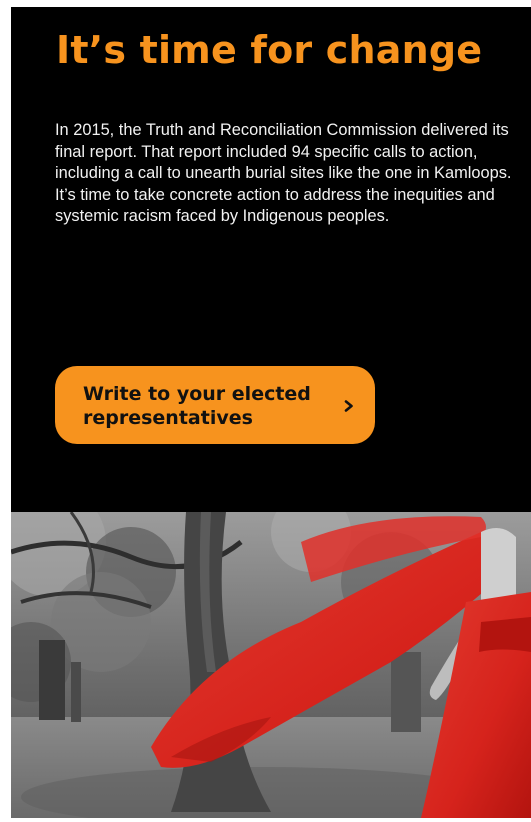 The width and height of the screenshot is (531, 822). What do you see at coordinates (269, 50) in the screenshot?
I see `page-title: It’s time for change` at bounding box center [269, 50].